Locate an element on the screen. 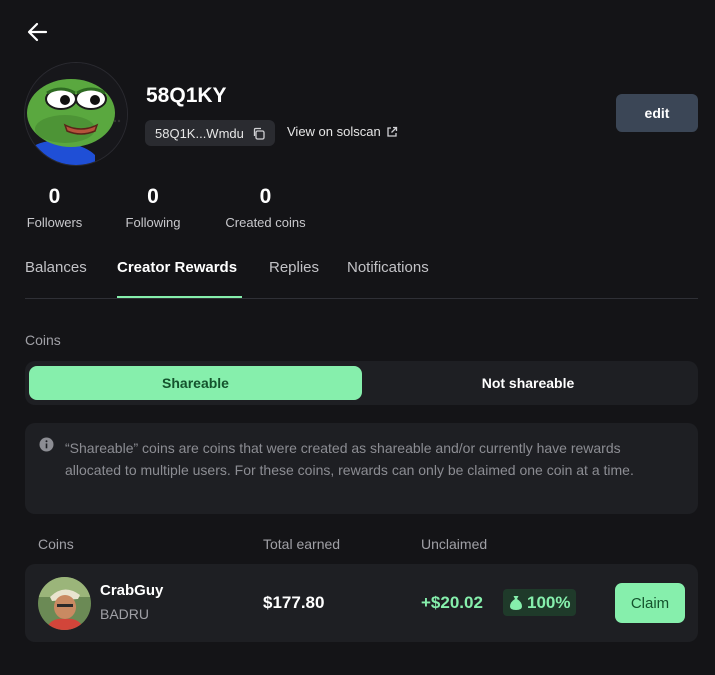 The height and width of the screenshot is (675, 715). stat-followers: 0 Followers is located at coordinates (54, 207).